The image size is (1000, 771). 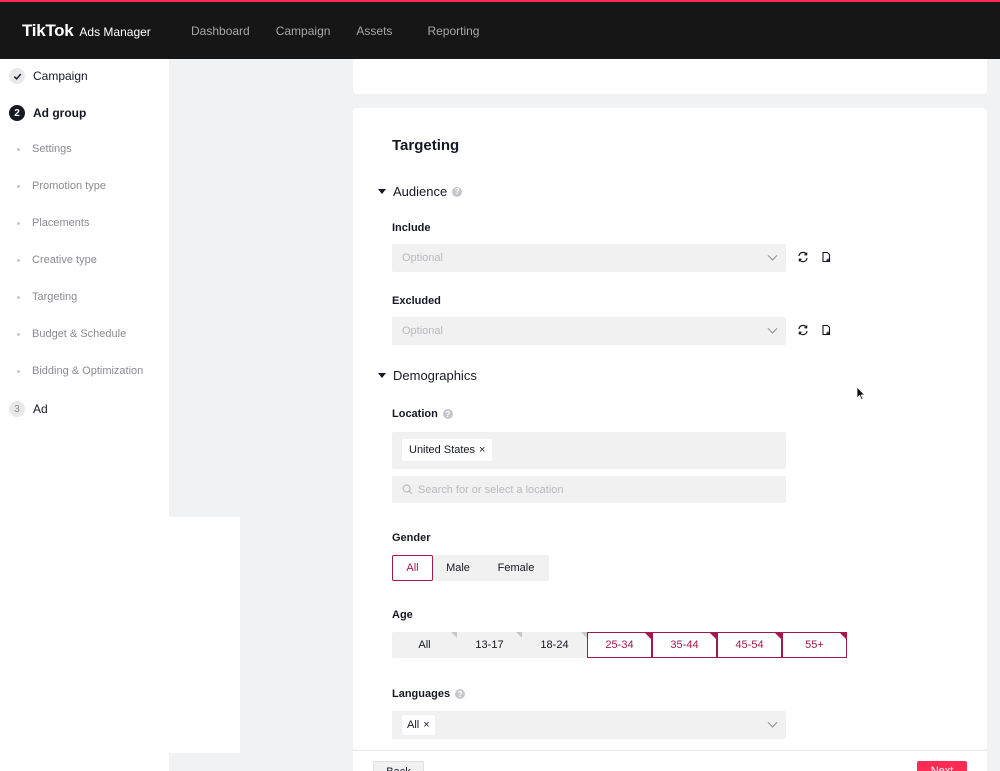 I want to click on sidebar-item-bidding-optimization: Bidding & Optimization, so click(x=80, y=371).